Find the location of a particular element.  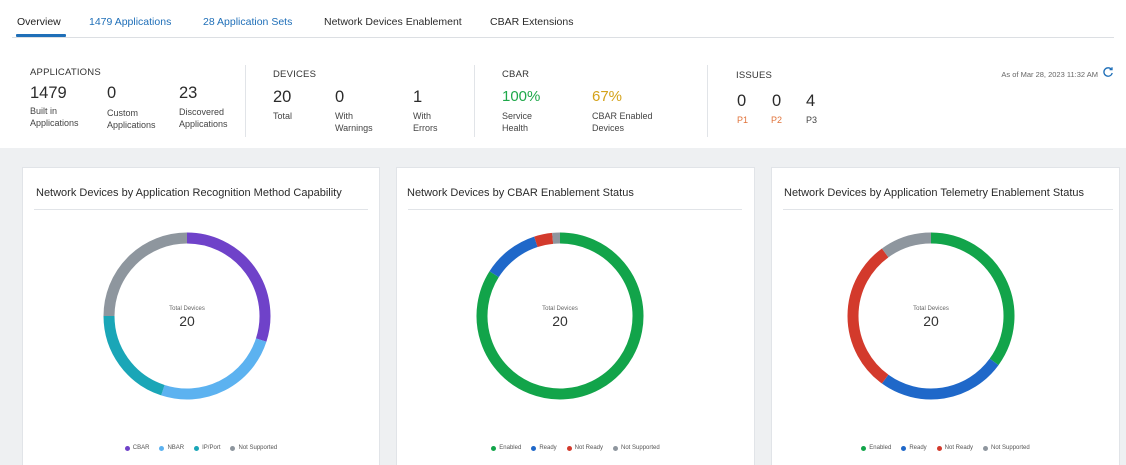

legend-item: CBAR is located at coordinates (137, 448).